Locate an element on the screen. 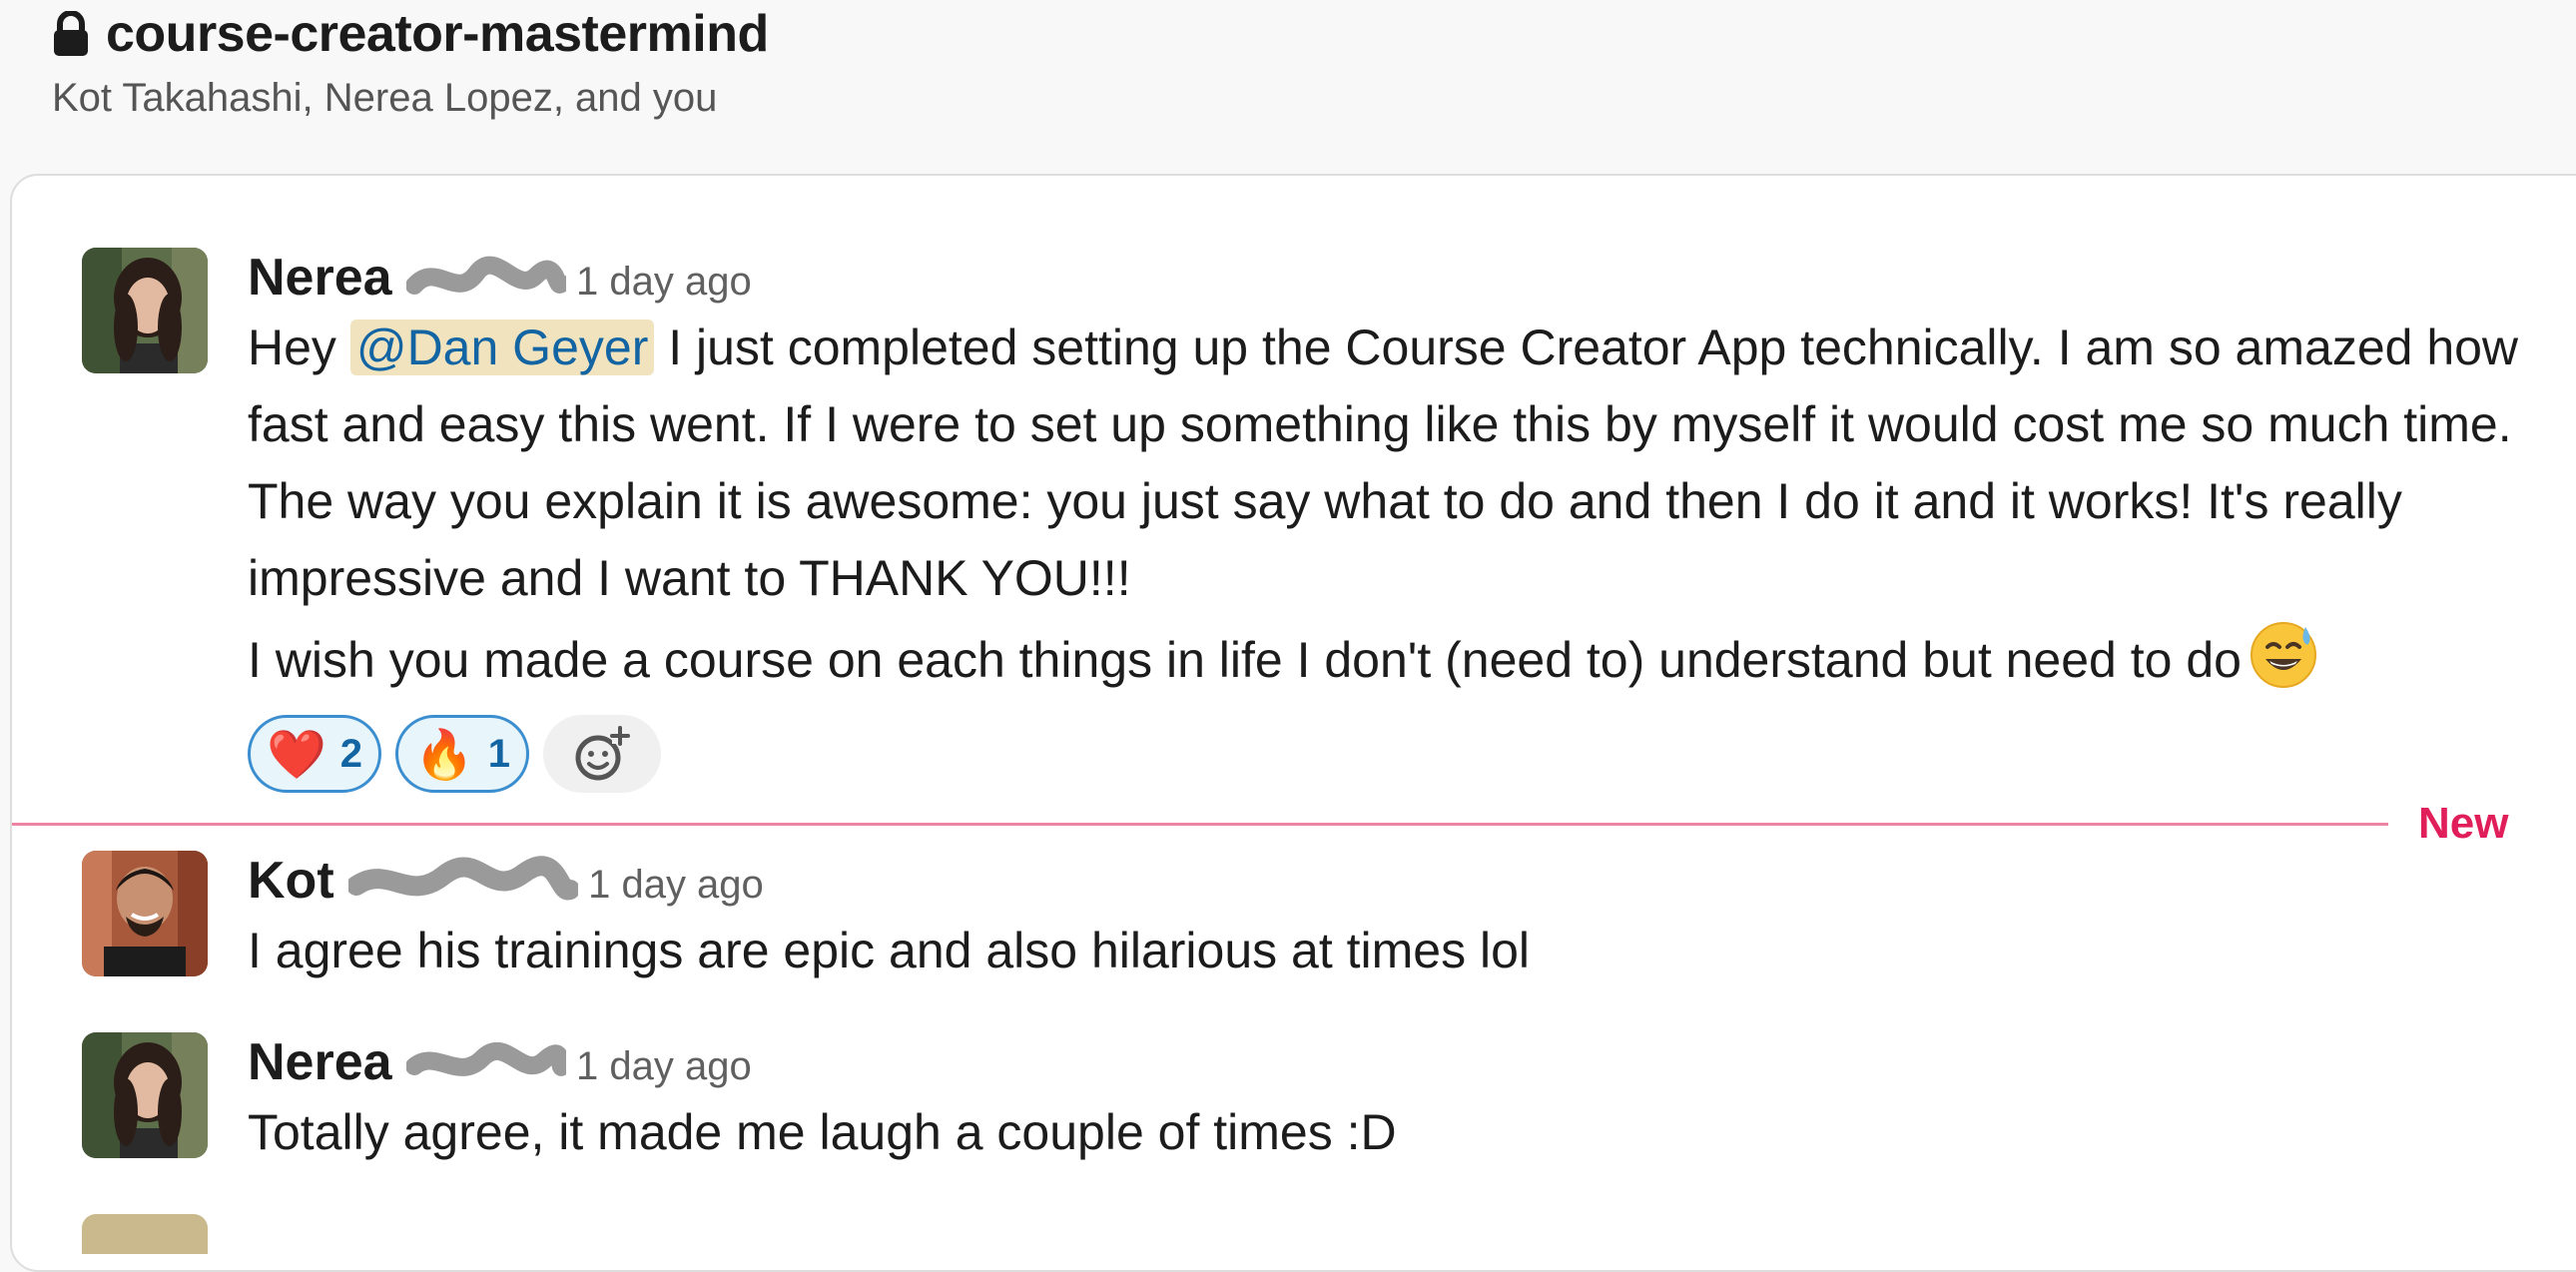 Image resolution: width=2576 pixels, height=1272 pixels. channel-title: course-creator-mastermind is located at coordinates (410, 34).